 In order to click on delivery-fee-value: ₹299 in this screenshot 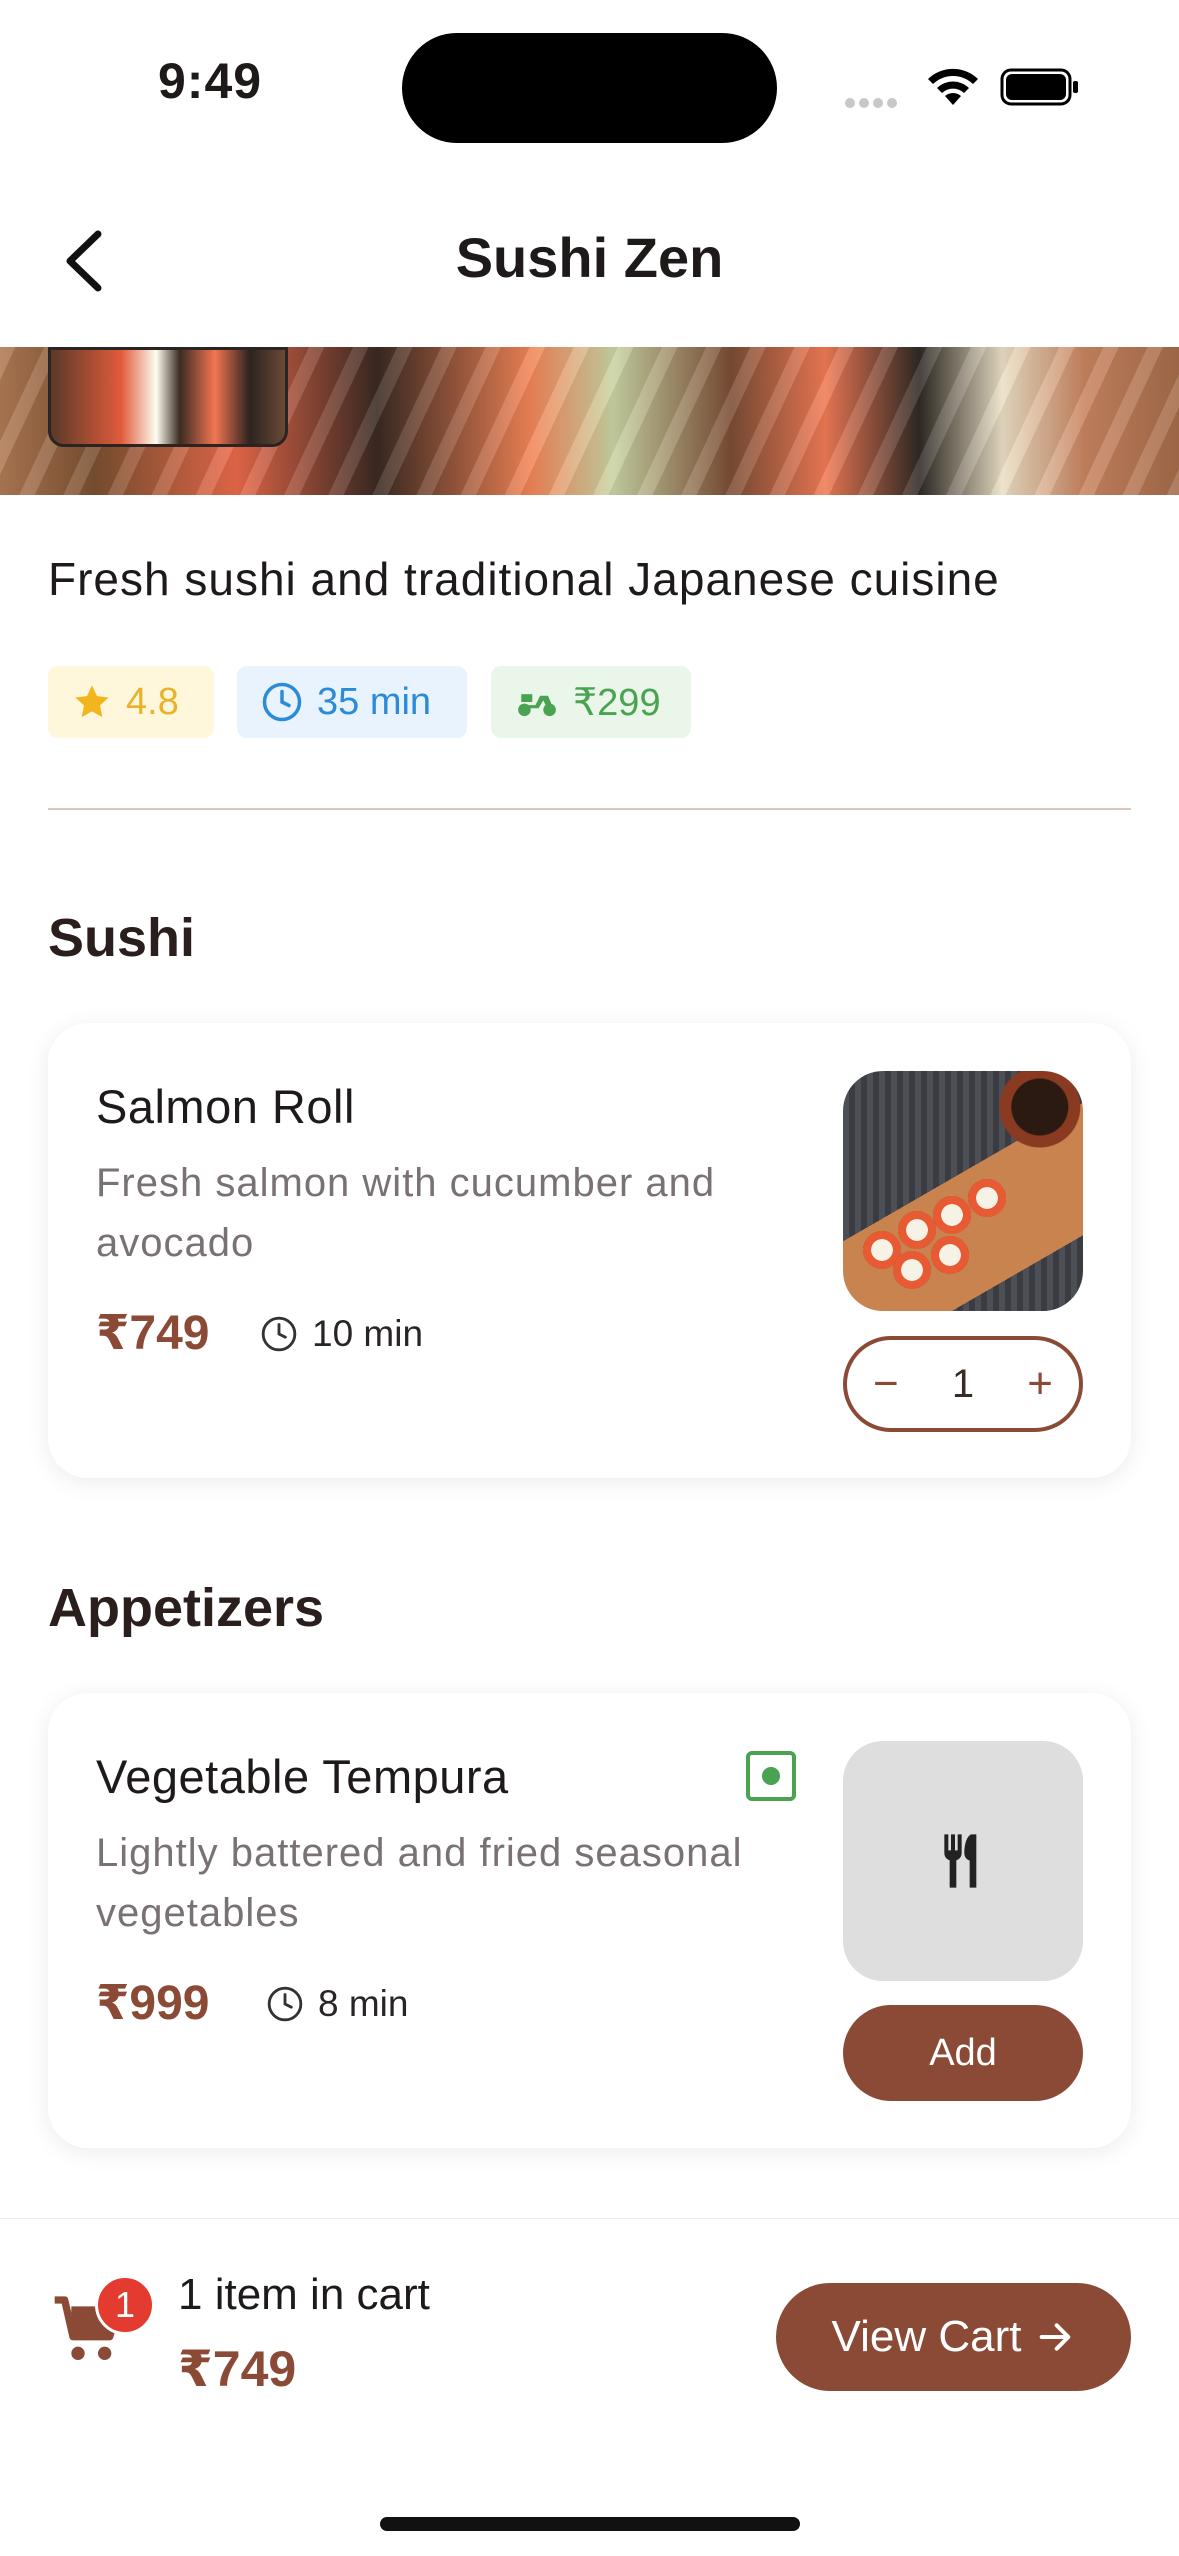, I will do `click(617, 702)`.